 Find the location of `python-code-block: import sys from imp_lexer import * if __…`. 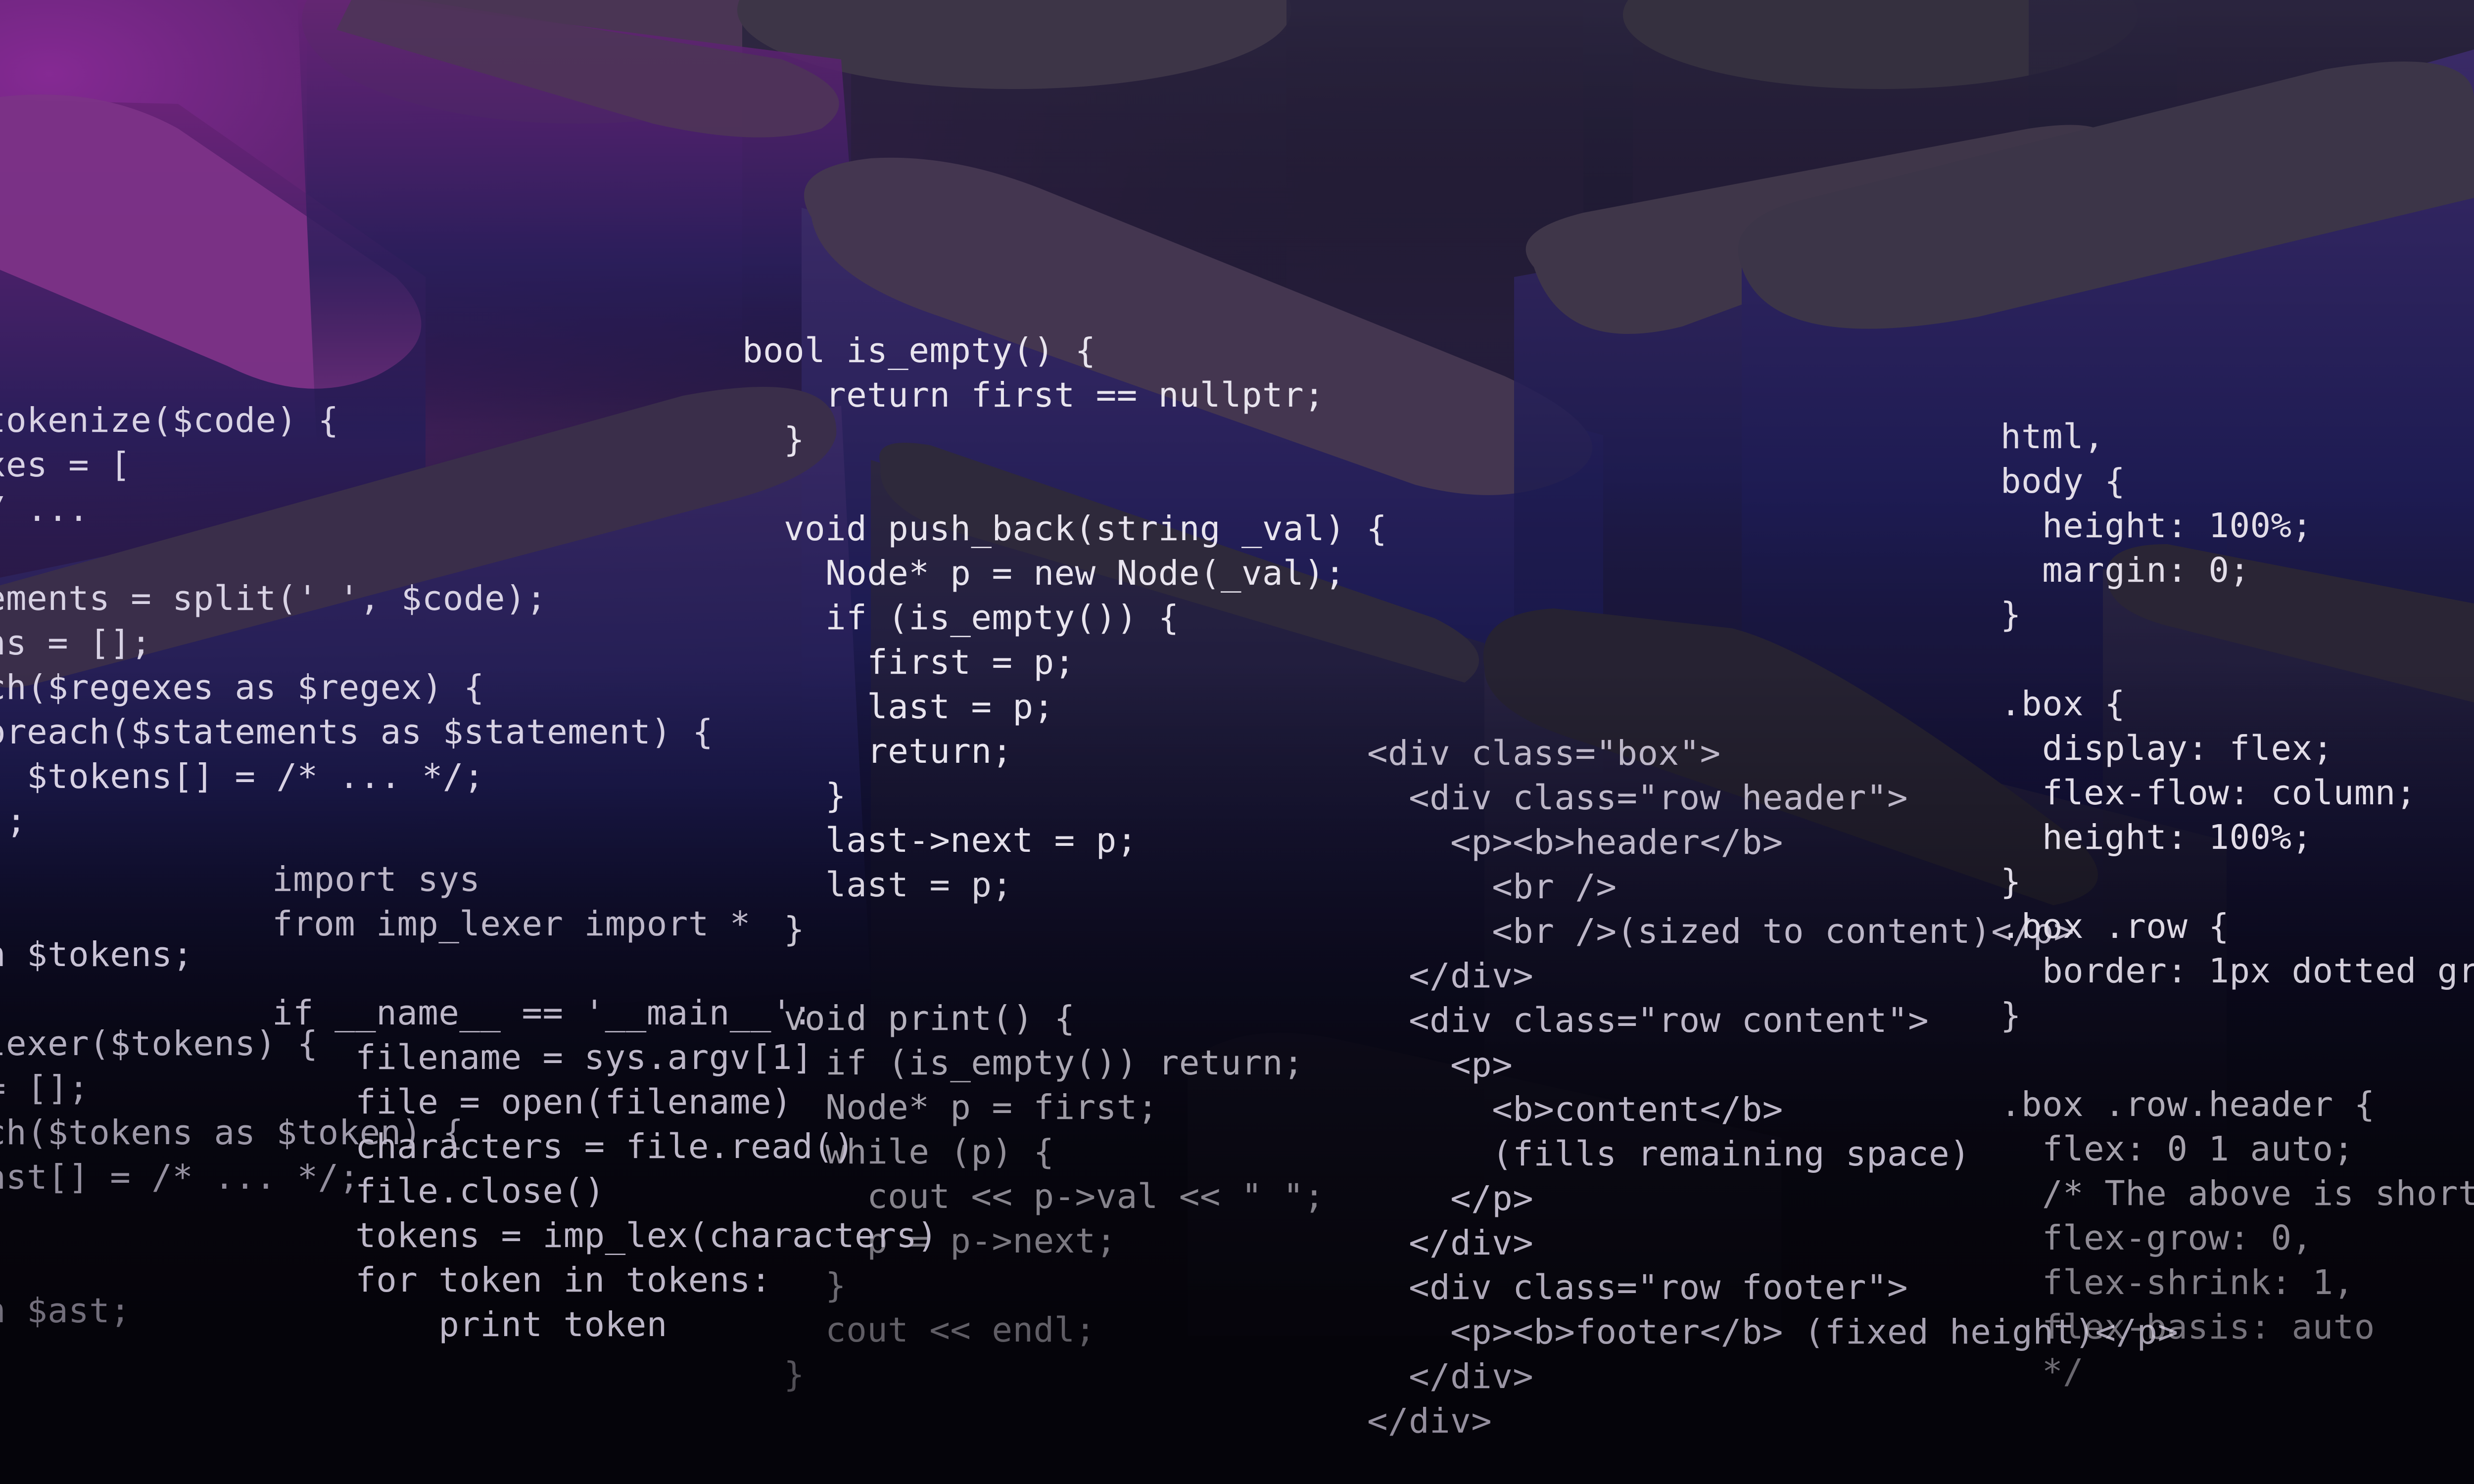

python-code-block: import sys from imp_lexer import * if __… is located at coordinates (605, 1102).